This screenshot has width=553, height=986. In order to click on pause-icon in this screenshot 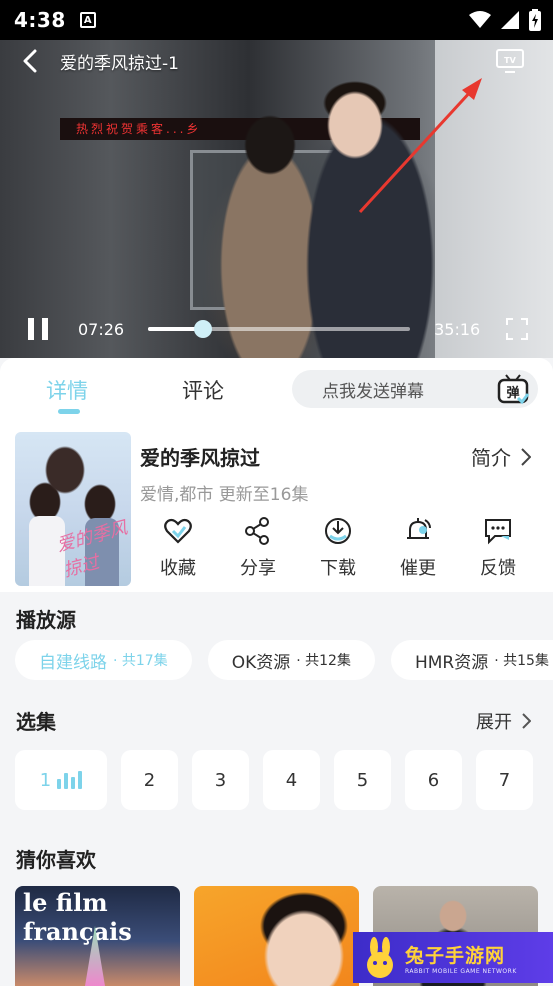, I will do `click(38, 329)`.